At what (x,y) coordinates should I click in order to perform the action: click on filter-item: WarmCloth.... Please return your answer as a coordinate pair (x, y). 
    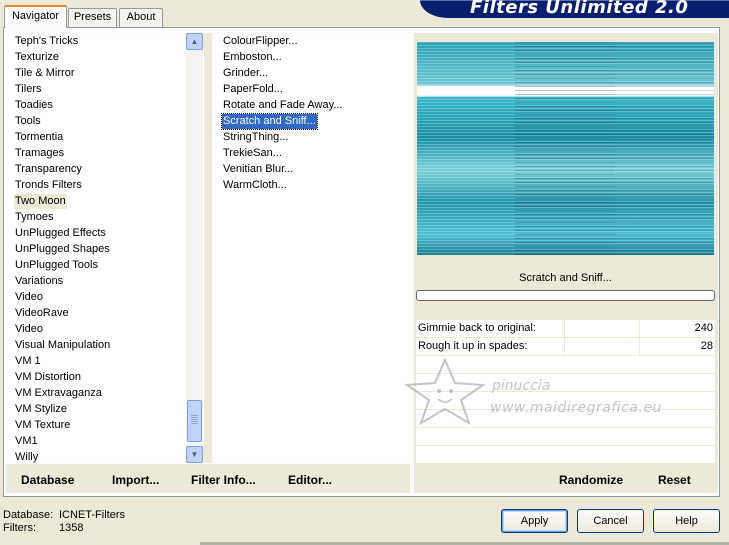
    Looking at the image, I should click on (255, 185).